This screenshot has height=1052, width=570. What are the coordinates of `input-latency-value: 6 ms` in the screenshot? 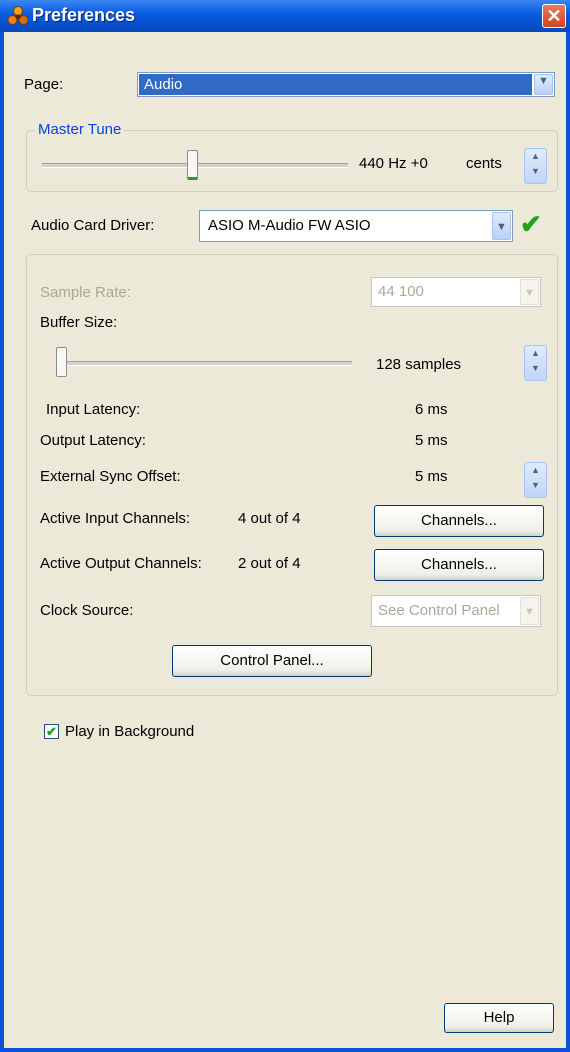 It's located at (431, 409).